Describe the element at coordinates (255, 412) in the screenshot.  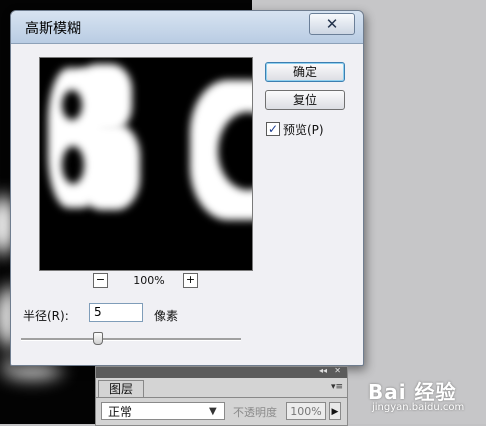
I see `opacity-label: 不透明度` at that location.